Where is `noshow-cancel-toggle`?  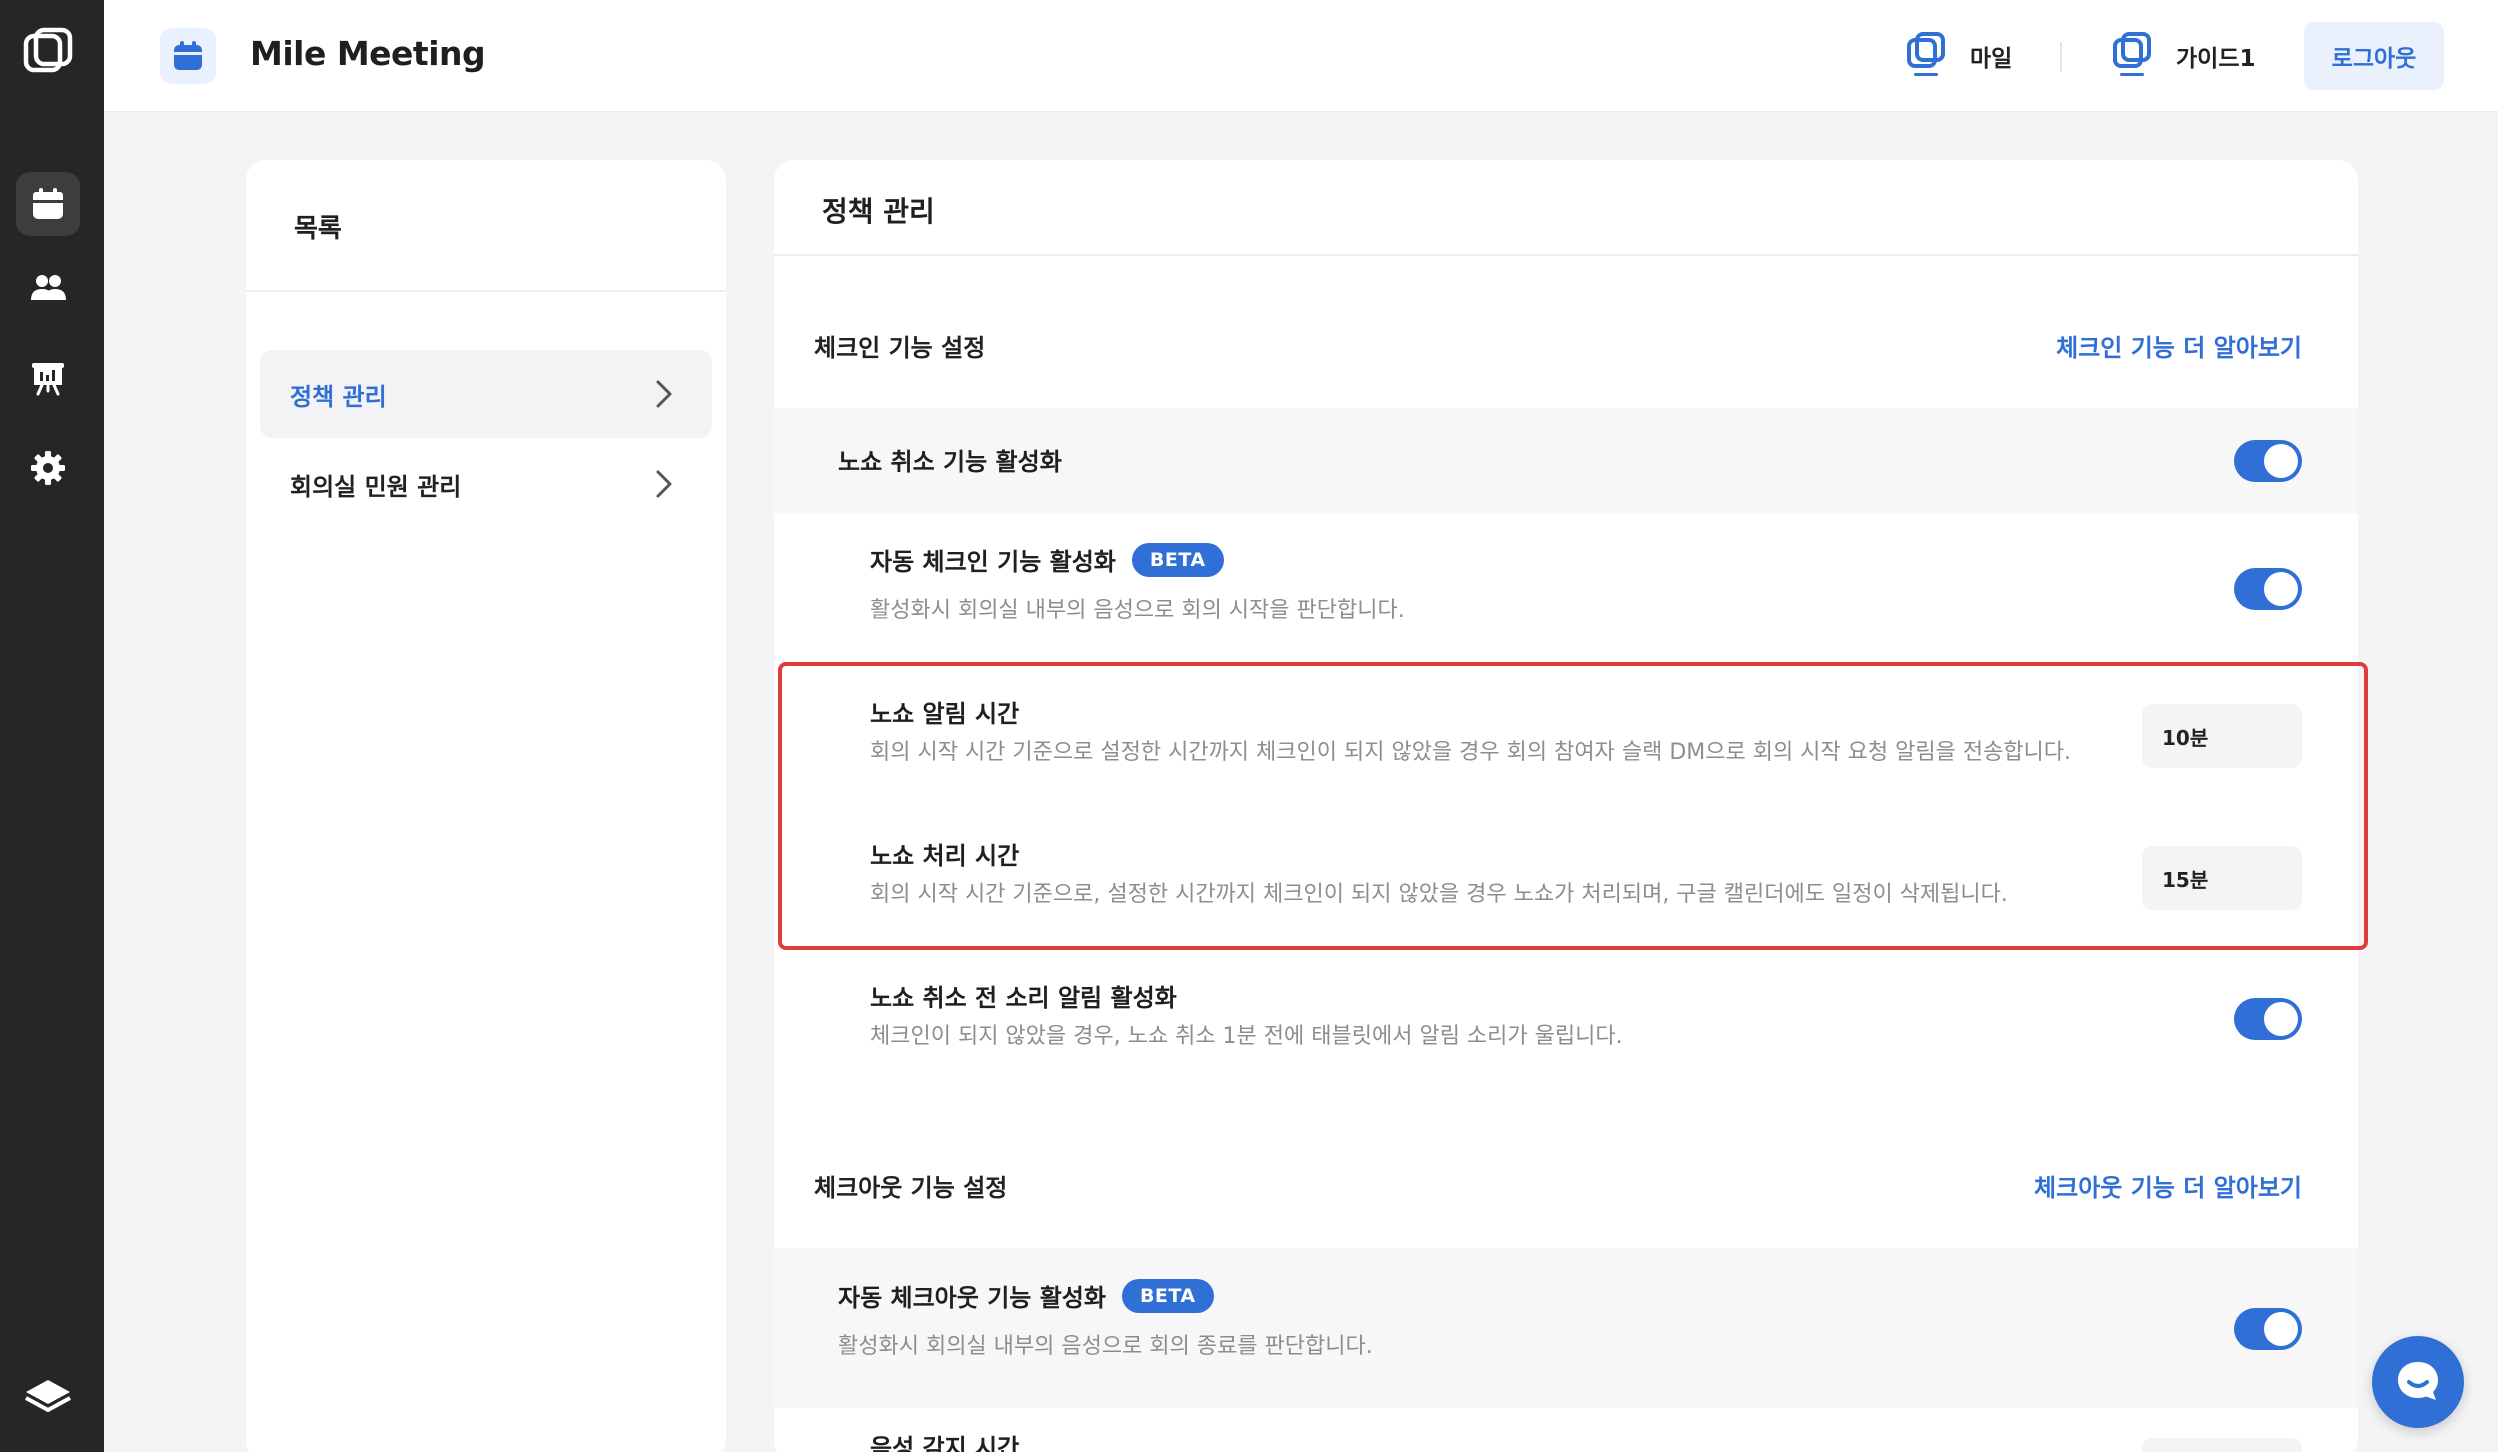 noshow-cancel-toggle is located at coordinates (2268, 461).